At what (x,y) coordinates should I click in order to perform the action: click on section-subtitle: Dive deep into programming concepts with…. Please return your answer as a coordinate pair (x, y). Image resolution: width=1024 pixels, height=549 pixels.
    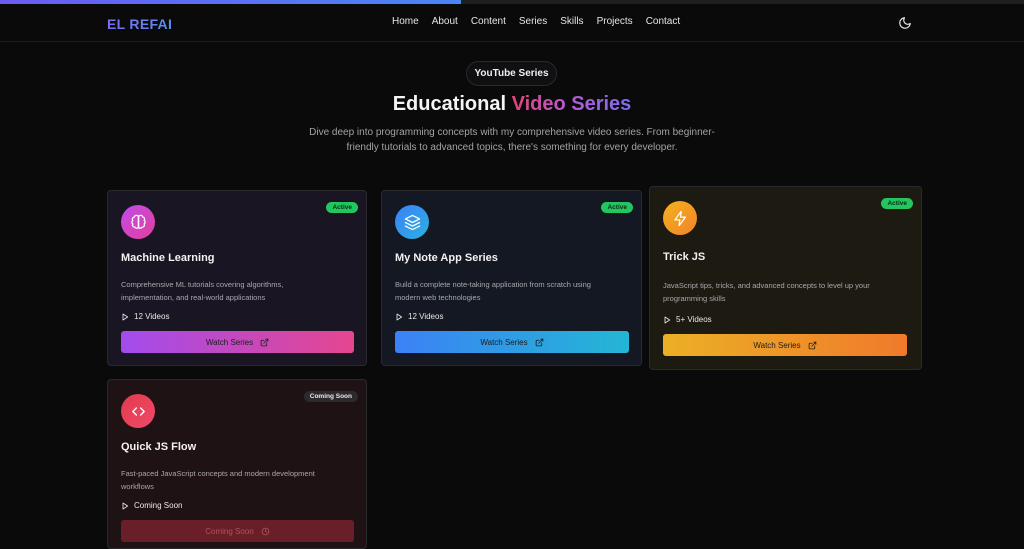
    Looking at the image, I should click on (512, 140).